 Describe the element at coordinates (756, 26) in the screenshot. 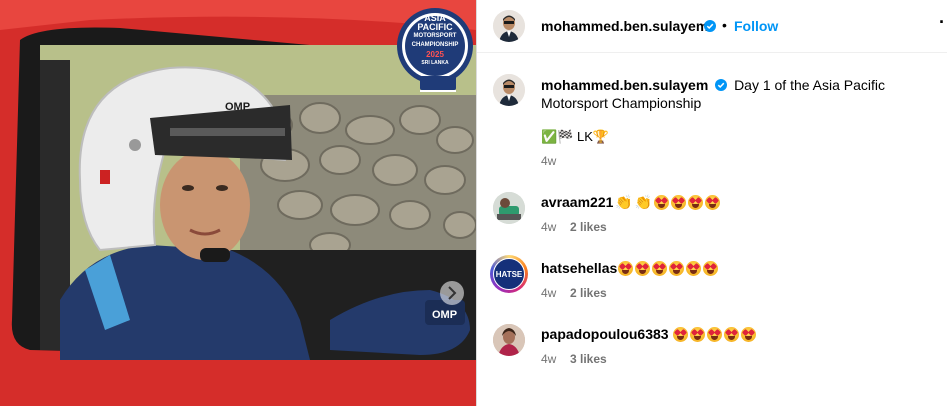

I see `follow-button: Follow` at that location.